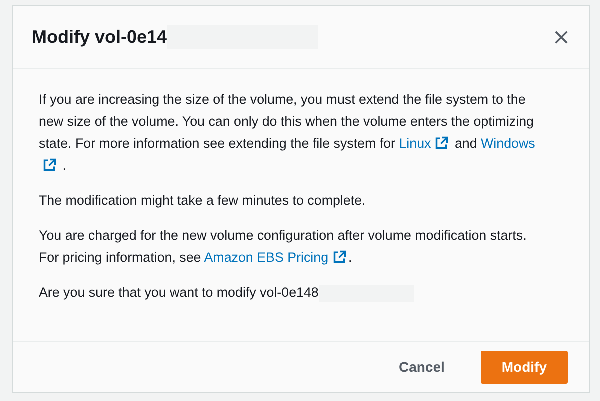  Describe the element at coordinates (283, 247) in the screenshot. I see `paragraph: You are charged for the new volume configuration after volume modification starts. For pricing information, see Amazon EBS Pricing .` at that location.